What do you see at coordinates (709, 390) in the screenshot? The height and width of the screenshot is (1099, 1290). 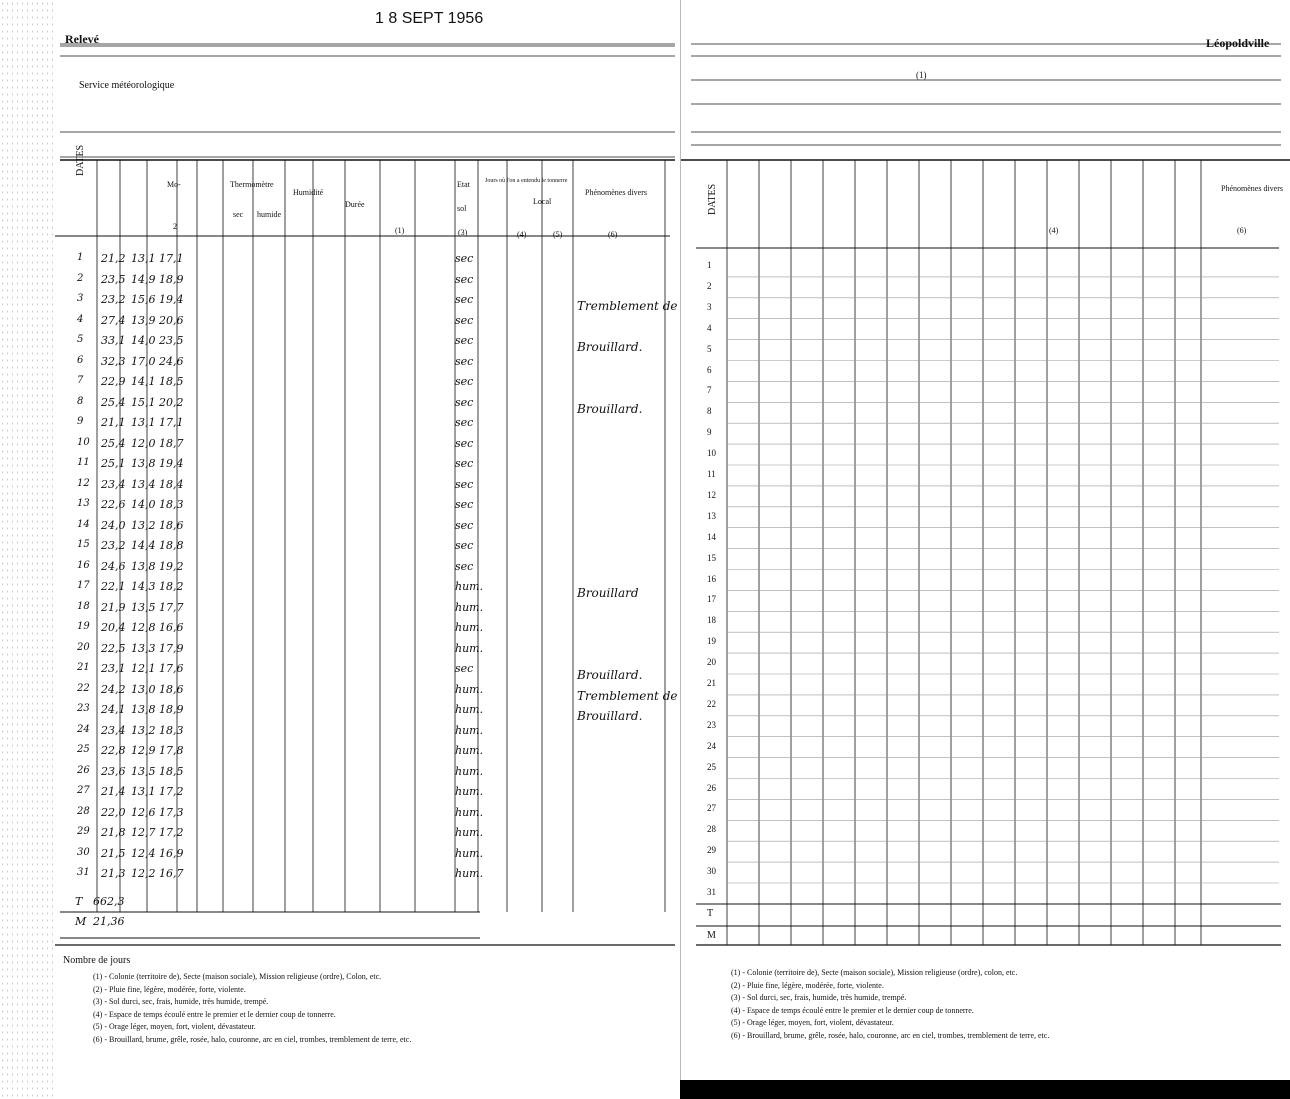 I see `right-day-number: 7` at bounding box center [709, 390].